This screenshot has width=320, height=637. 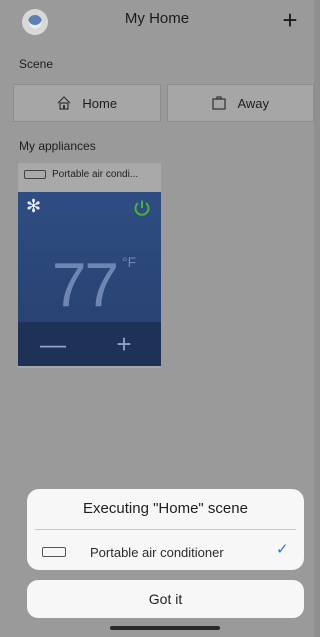 I want to click on scene-away-label: Away, so click(x=253, y=103).